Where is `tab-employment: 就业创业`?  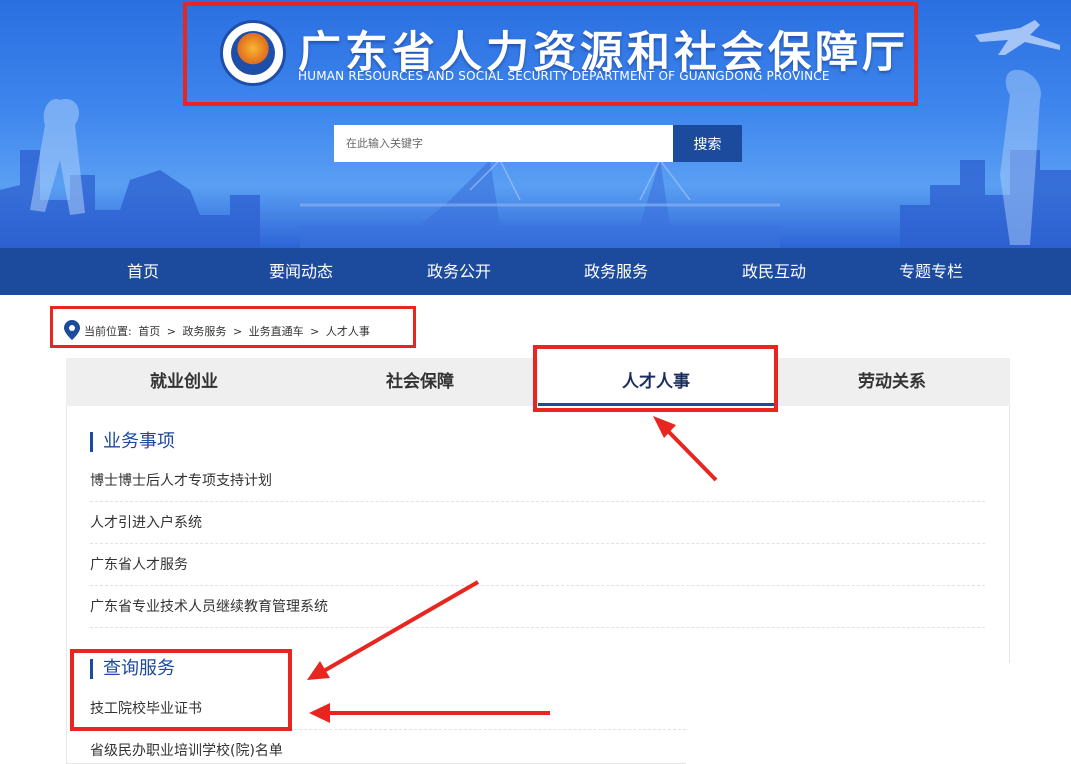
tab-employment: 就业创业 is located at coordinates (184, 382).